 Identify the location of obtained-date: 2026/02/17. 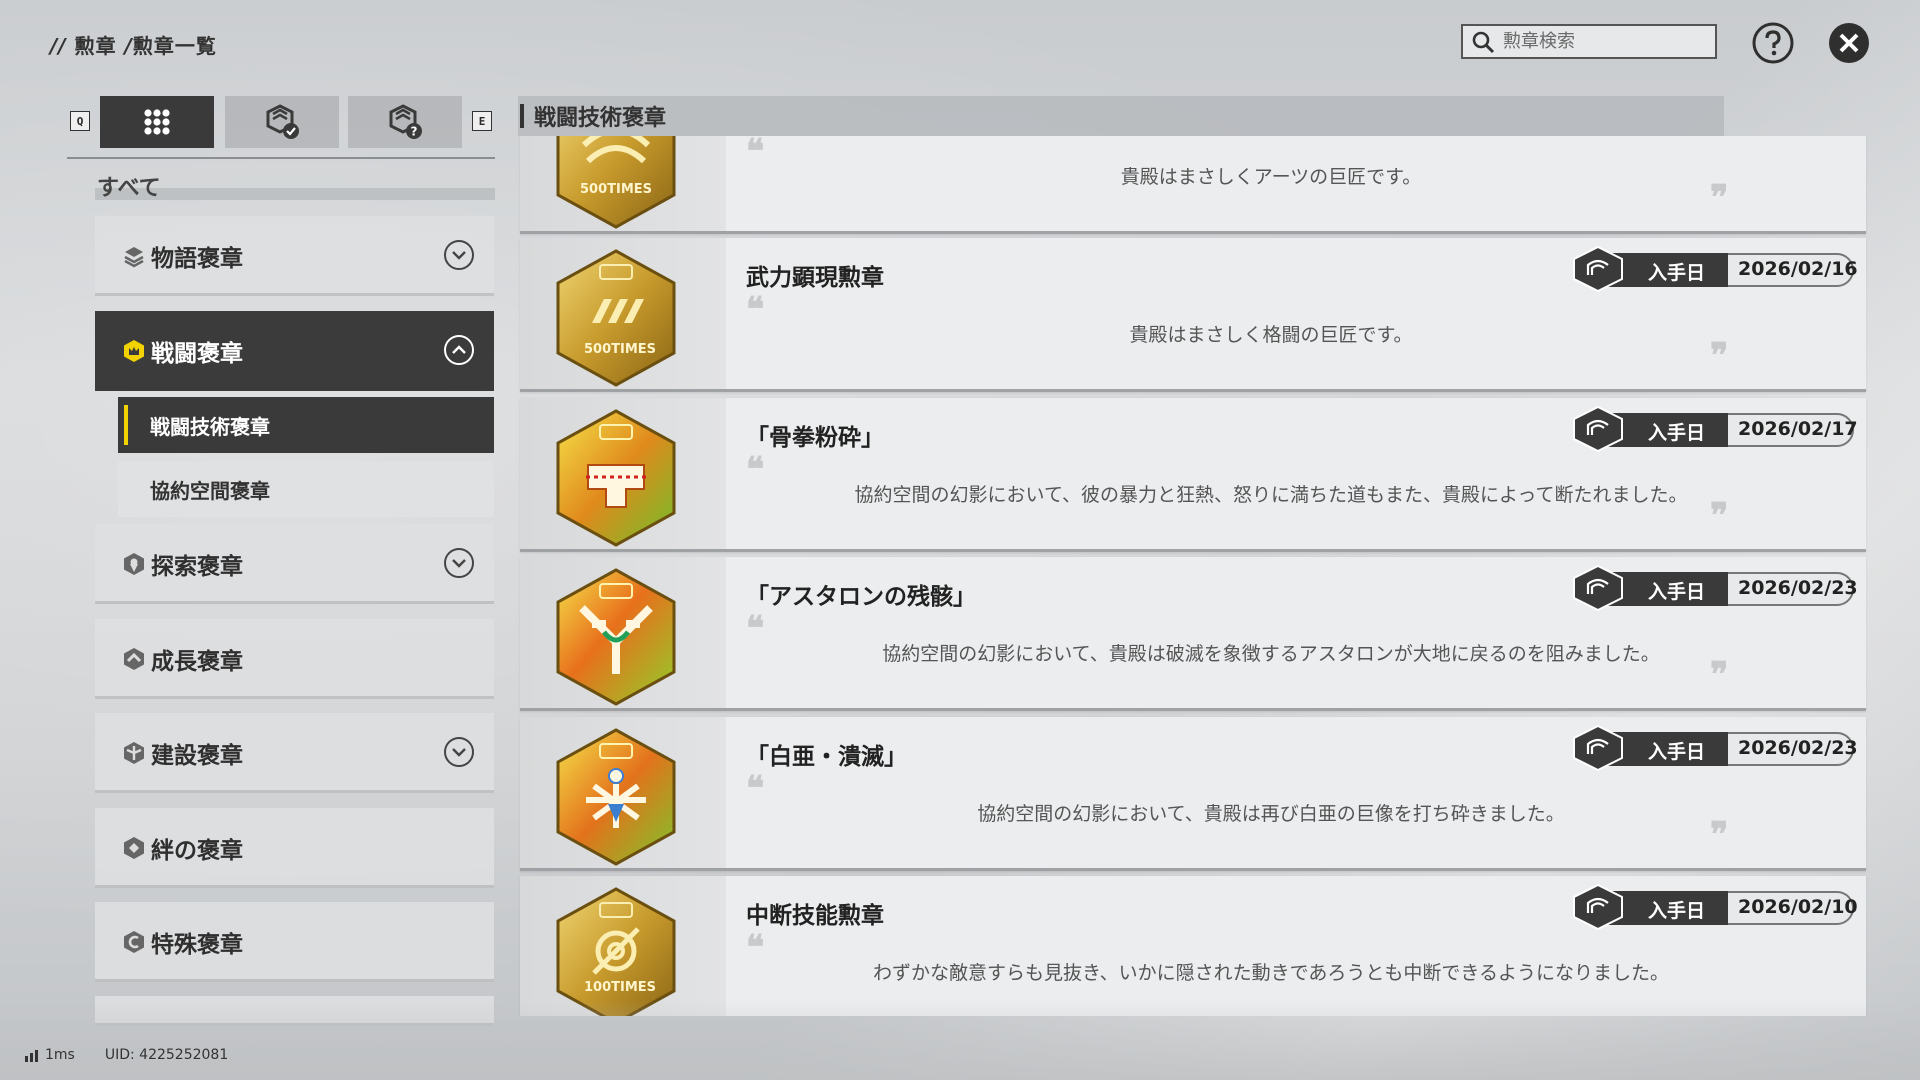
(1798, 429).